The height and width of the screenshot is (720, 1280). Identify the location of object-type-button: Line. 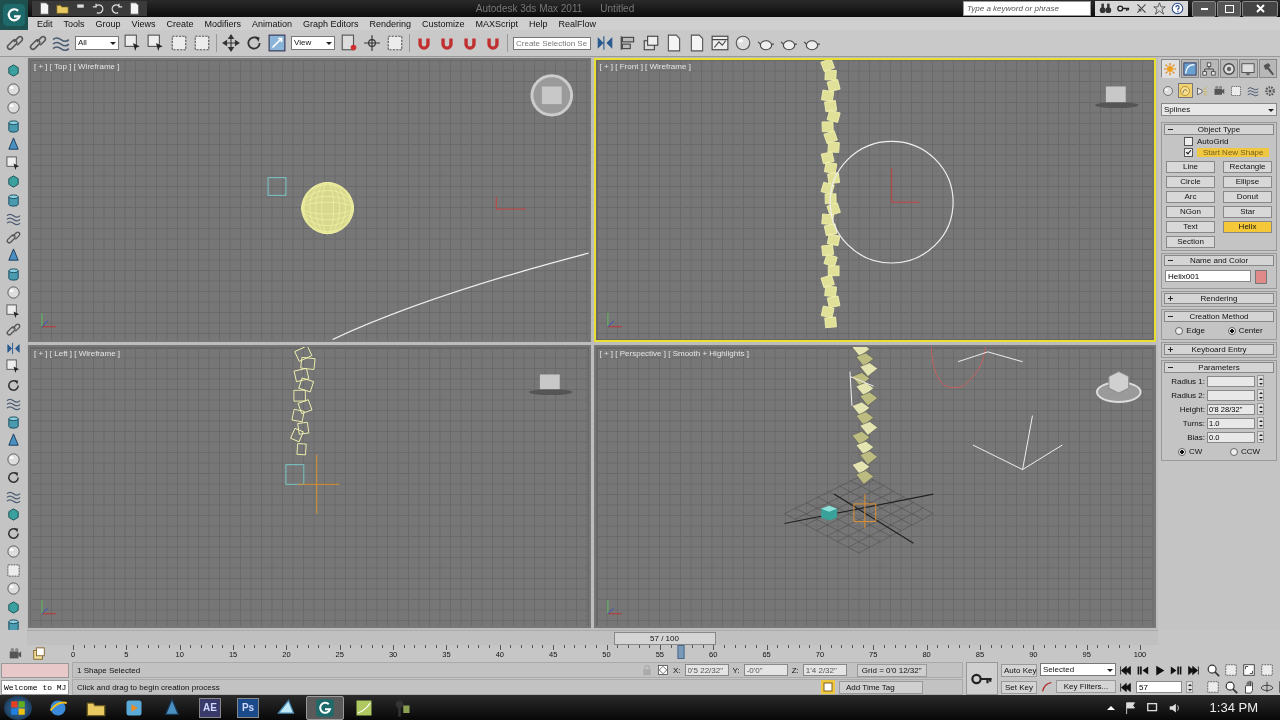
(1190, 167).